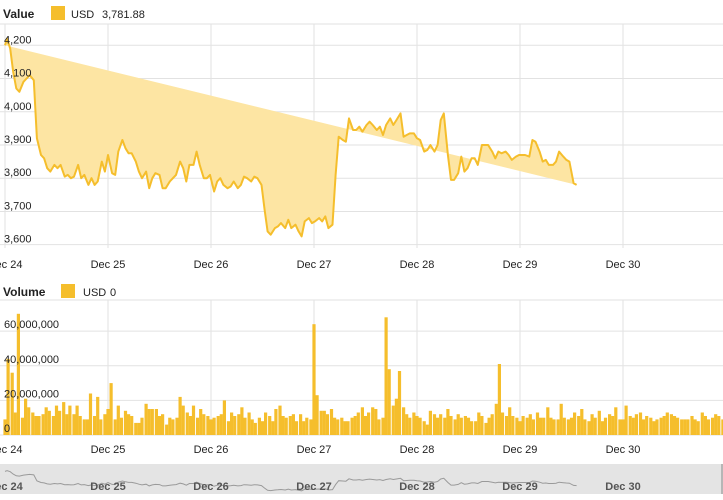  I want to click on volume-legend-swatch, so click(68, 291).